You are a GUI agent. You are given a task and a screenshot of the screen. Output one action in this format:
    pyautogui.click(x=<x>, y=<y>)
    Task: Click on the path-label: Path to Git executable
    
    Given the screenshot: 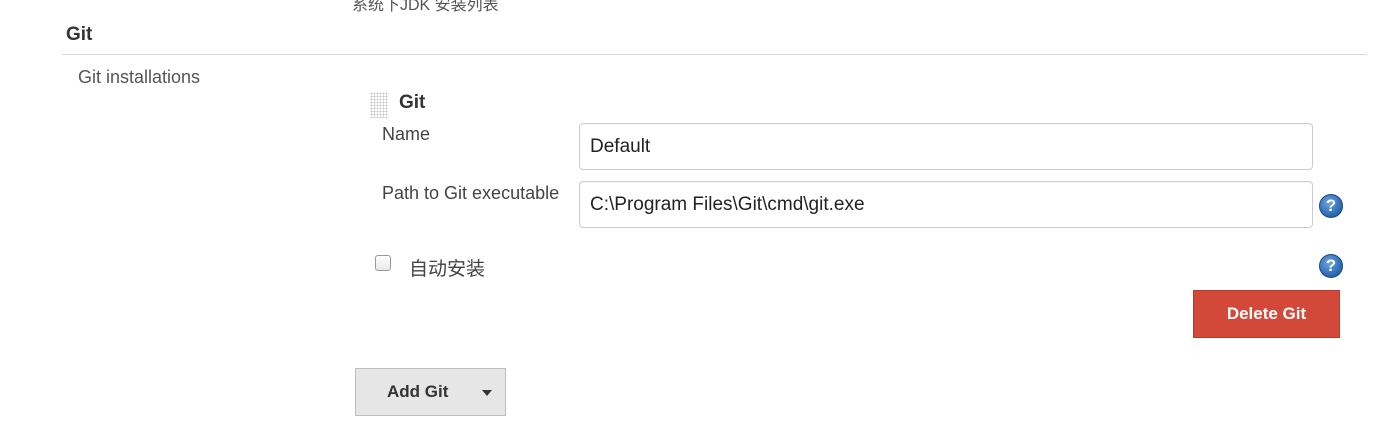 What is the action you would take?
    pyautogui.click(x=471, y=193)
    